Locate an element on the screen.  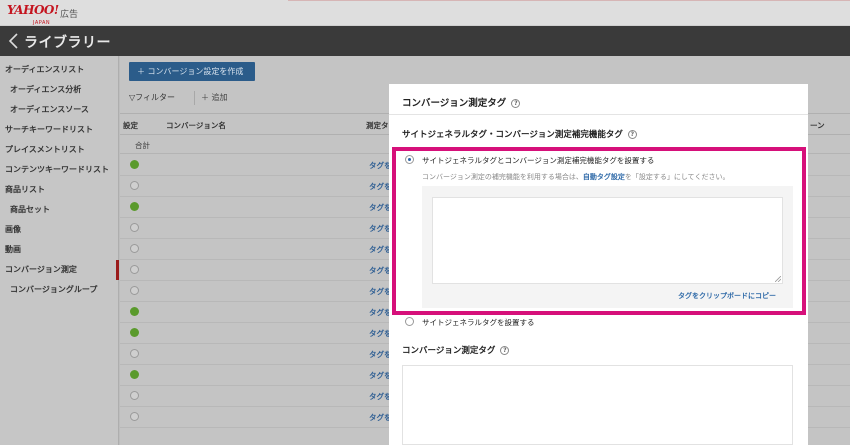
sidebar-item-product-list: 商品リスト is located at coordinates (59, 190).